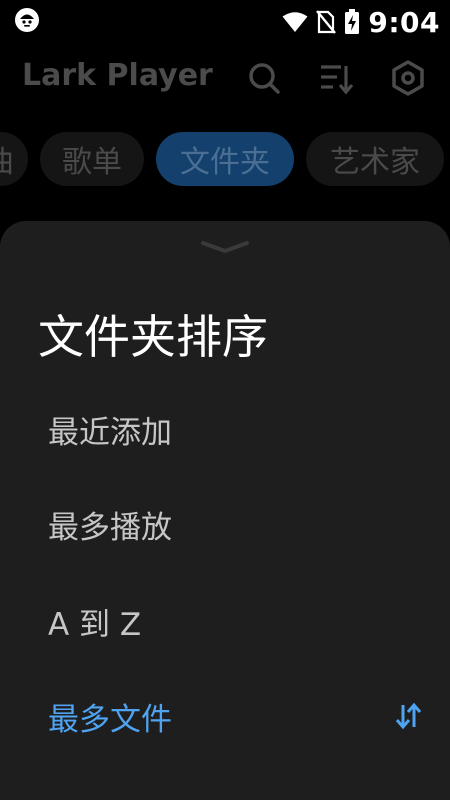  Describe the element at coordinates (228, 621) in the screenshot. I see `sort-option-a-to-z: A 到 Z` at that location.